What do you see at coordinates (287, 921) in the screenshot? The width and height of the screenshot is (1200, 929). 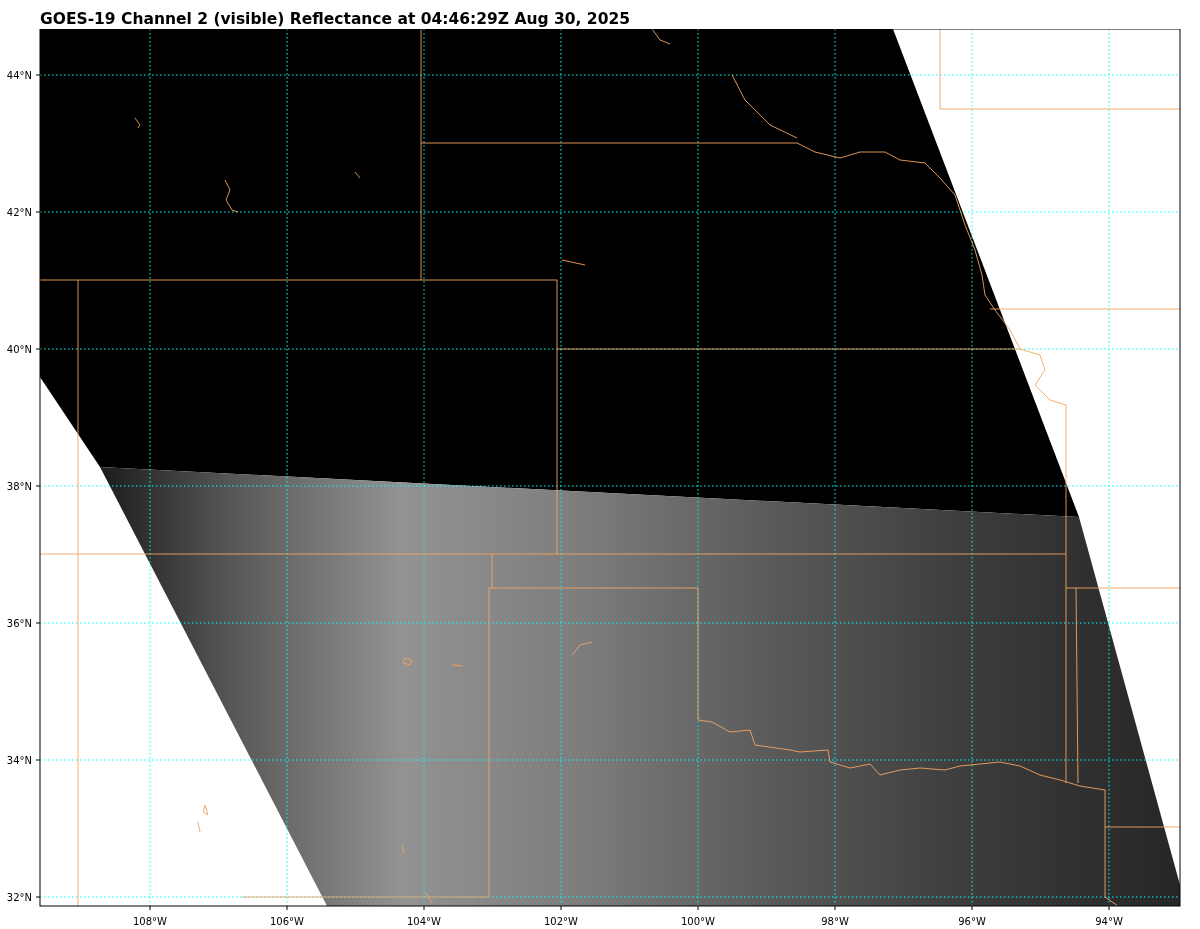 I see `longitude-label: 106°W` at bounding box center [287, 921].